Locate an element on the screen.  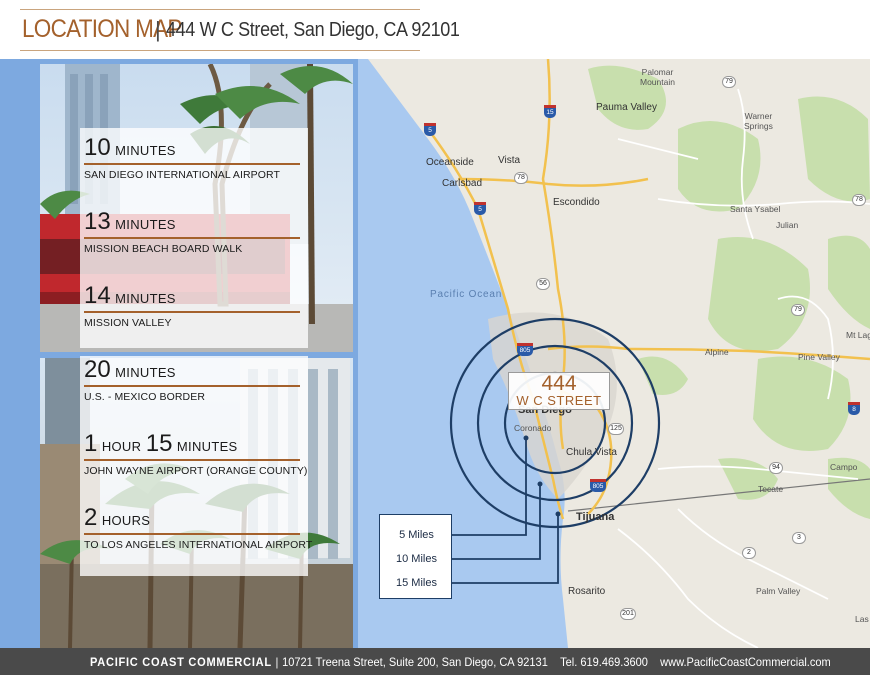
map-label-las: Las is located at coordinates (862, 619).